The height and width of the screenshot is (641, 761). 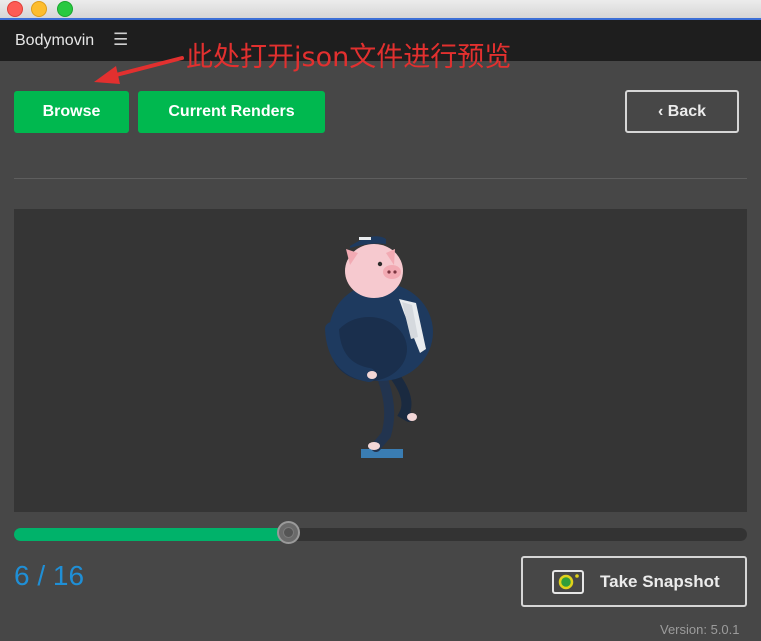 I want to click on timeline-progress-fill, so click(x=151, y=534).